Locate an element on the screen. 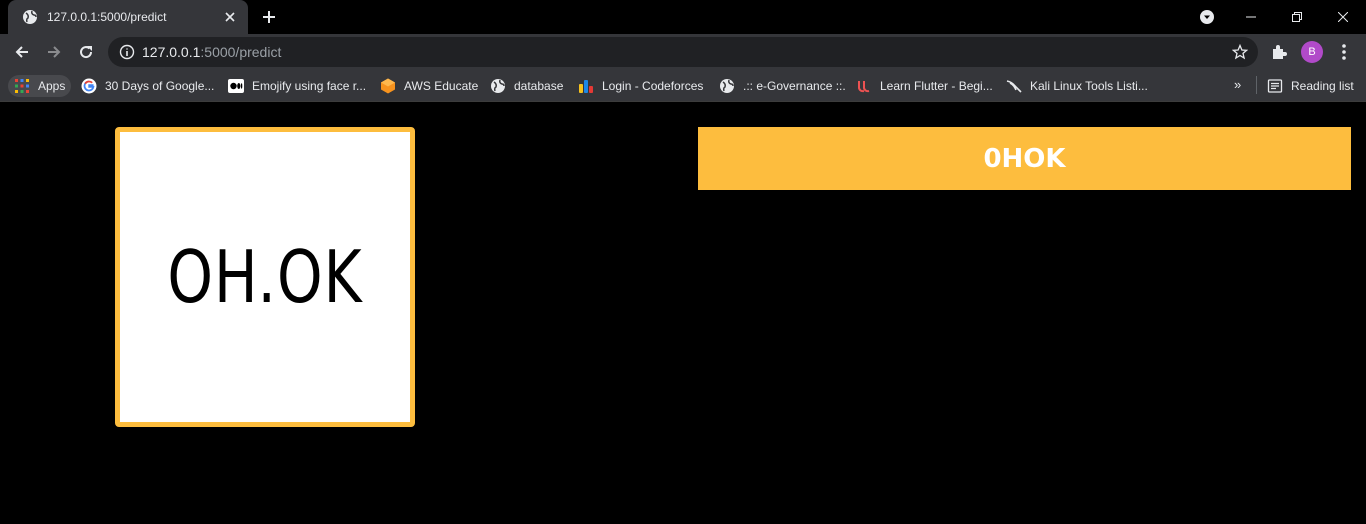 The width and height of the screenshot is (1366, 524). bookmark-codeforces: Login - Codeforces is located at coordinates (640, 86).